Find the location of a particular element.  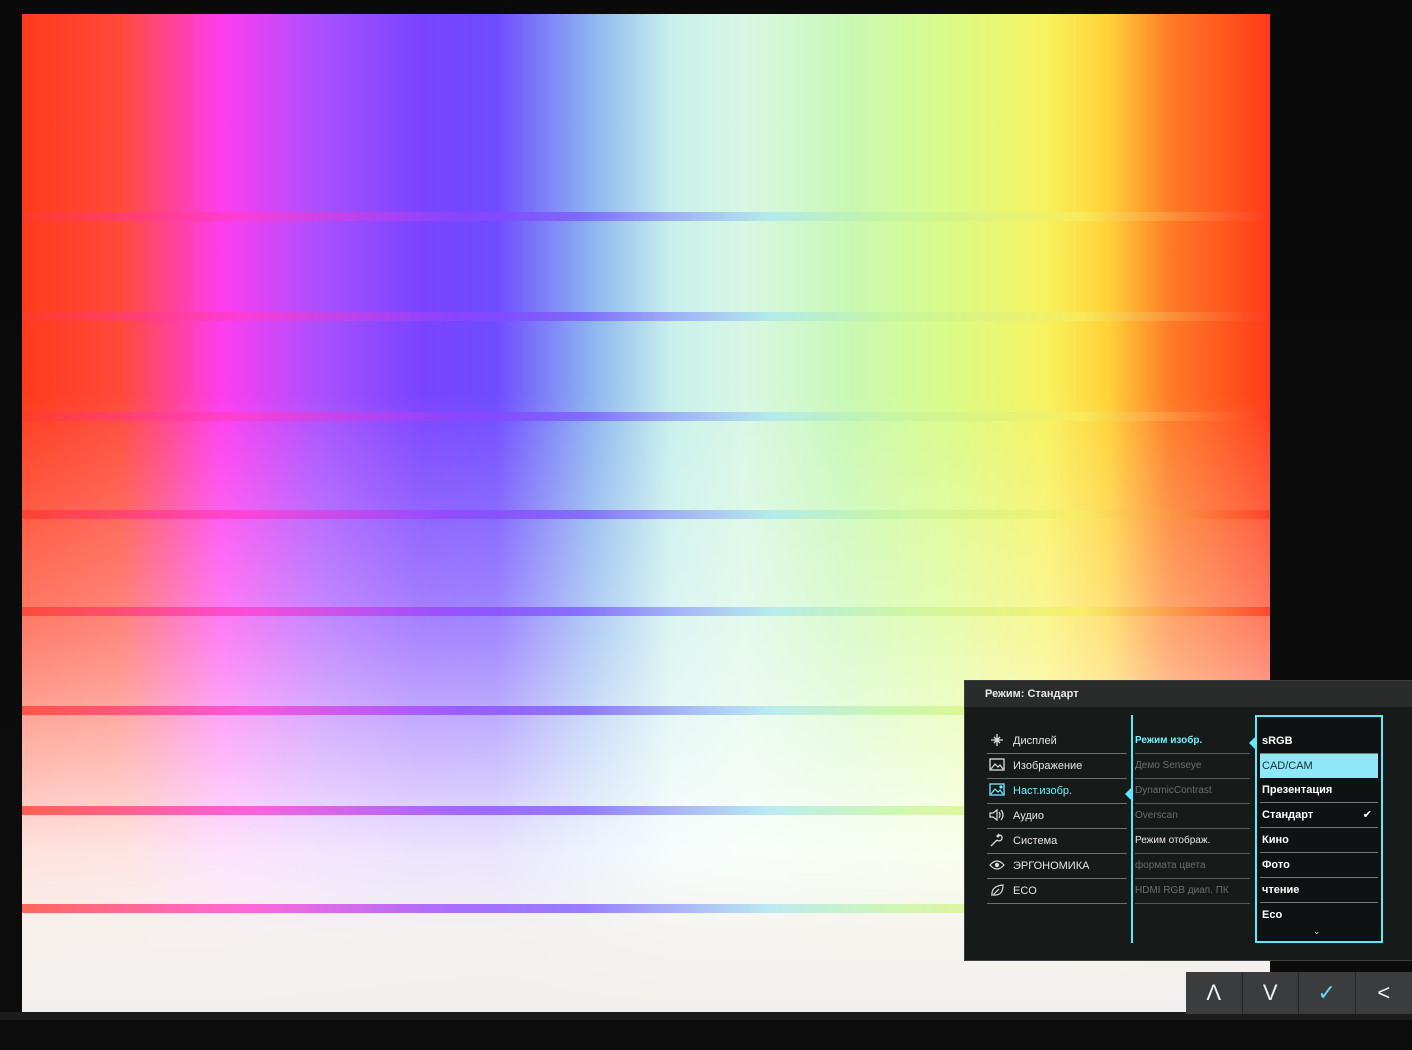

menu-item-audio: Аудио is located at coordinates (1057, 816).